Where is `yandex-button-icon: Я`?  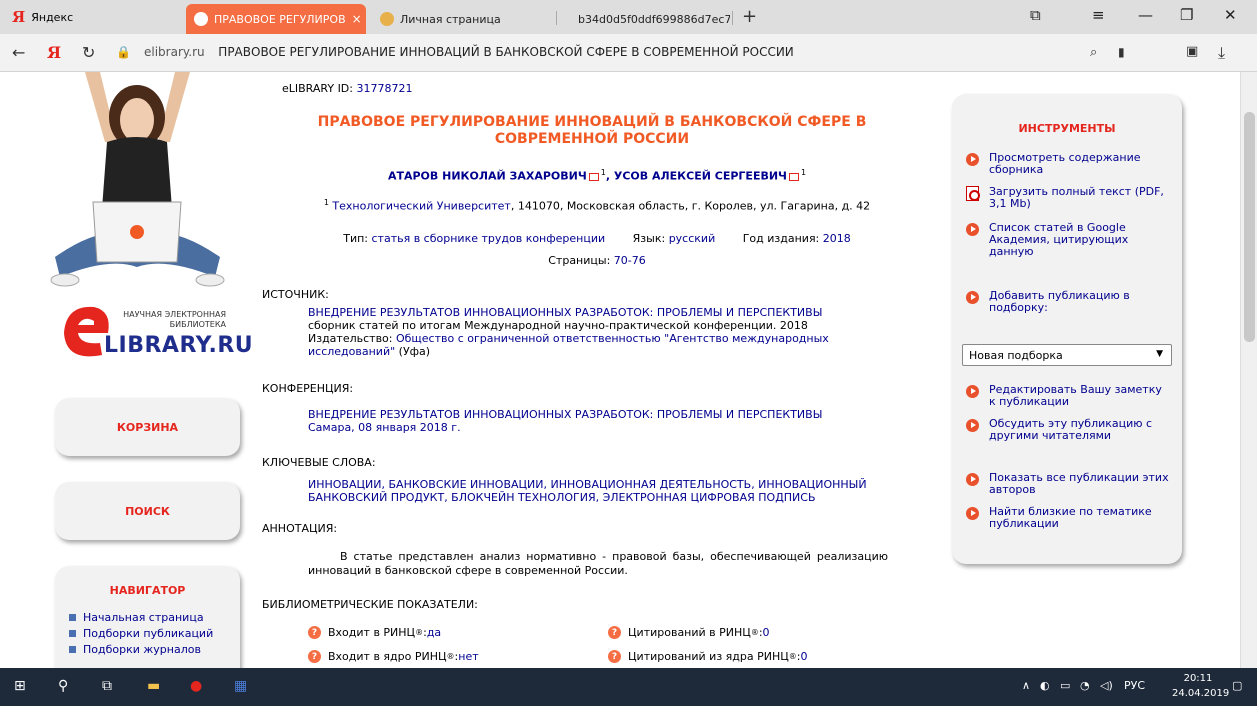 yandex-button-icon: Я is located at coordinates (54, 52).